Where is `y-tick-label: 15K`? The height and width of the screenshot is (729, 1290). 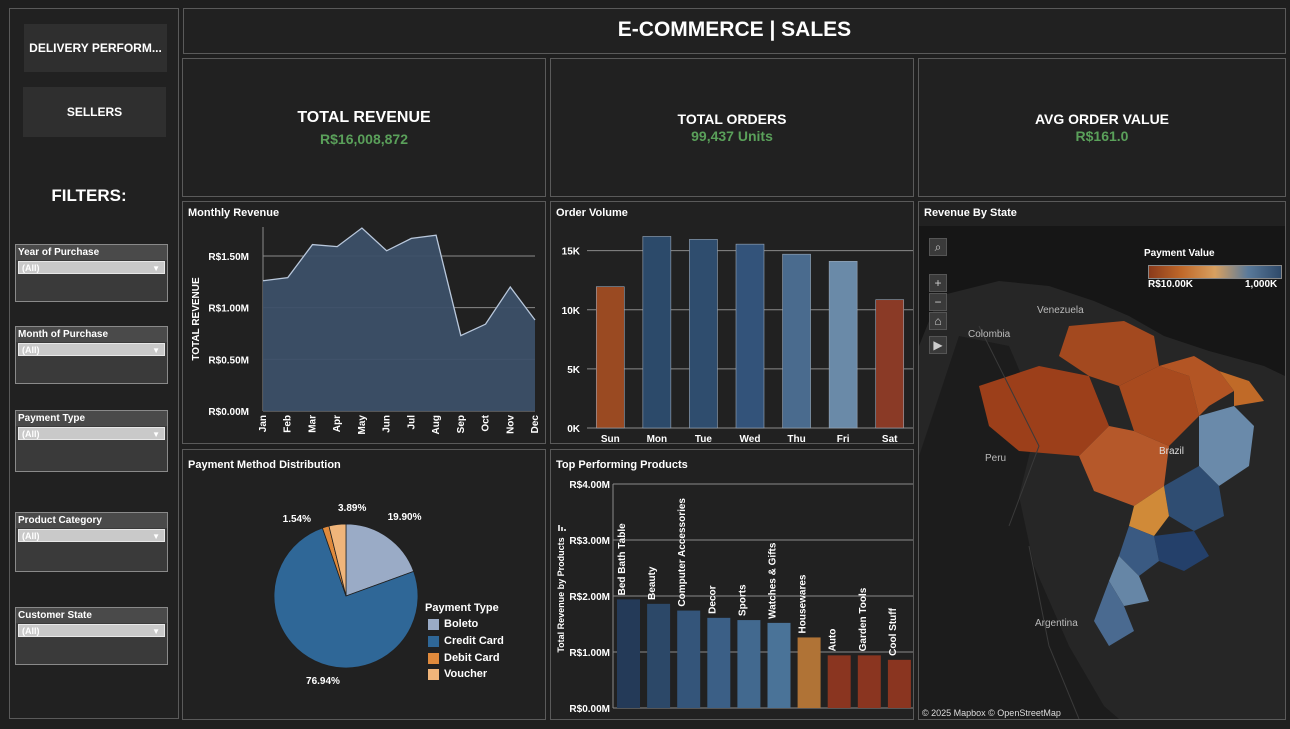 y-tick-label: 15K is located at coordinates (571, 252).